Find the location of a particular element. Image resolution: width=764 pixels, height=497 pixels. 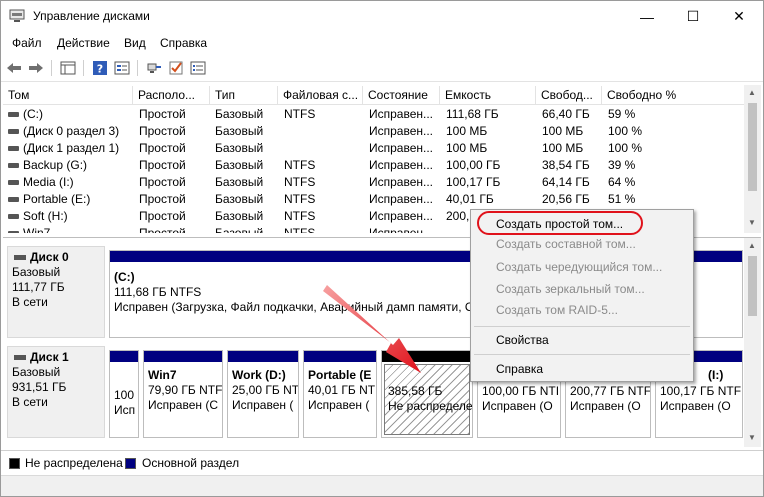

table-cell: 59 % is located at coordinates (622, 114).